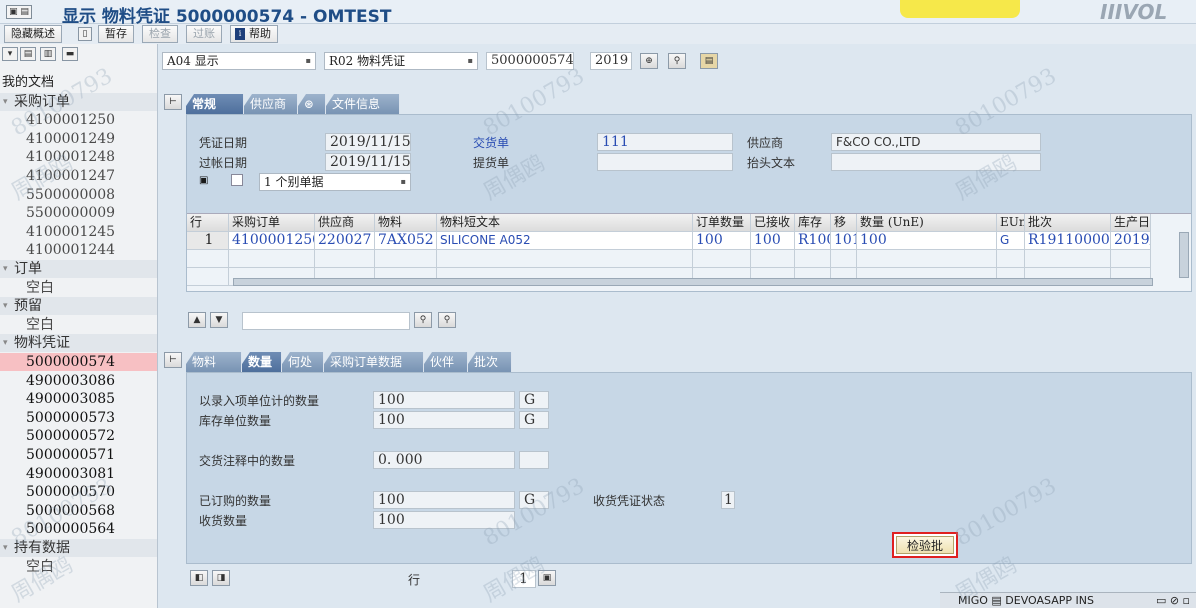 The width and height of the screenshot is (1196, 608). Describe the element at coordinates (444, 520) in the screenshot. I see `qty-received-field: 100` at that location.